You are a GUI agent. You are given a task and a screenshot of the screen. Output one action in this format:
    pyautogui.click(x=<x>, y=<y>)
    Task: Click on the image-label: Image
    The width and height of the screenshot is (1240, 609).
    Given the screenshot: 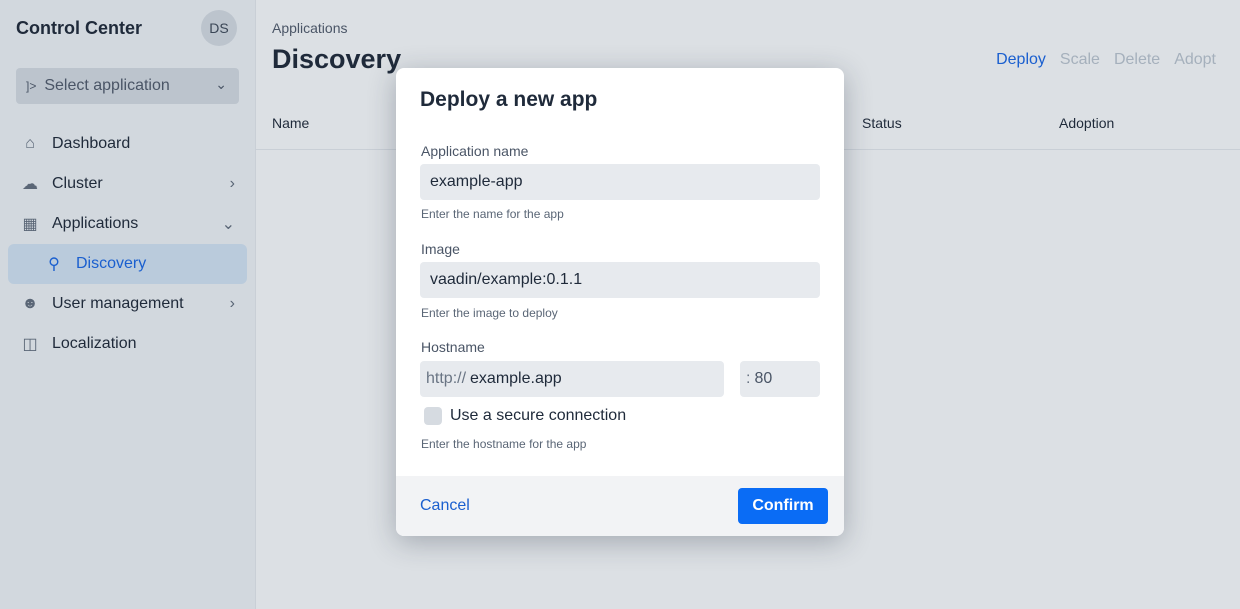 What is the action you would take?
    pyautogui.click(x=440, y=249)
    